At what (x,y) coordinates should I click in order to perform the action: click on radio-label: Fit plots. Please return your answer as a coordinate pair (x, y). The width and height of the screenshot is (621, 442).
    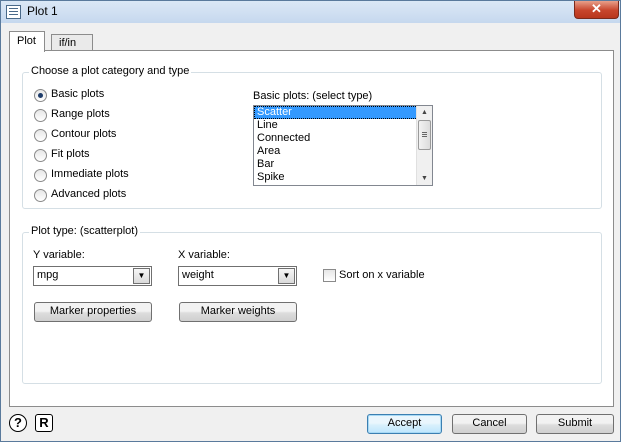
    Looking at the image, I should click on (70, 154).